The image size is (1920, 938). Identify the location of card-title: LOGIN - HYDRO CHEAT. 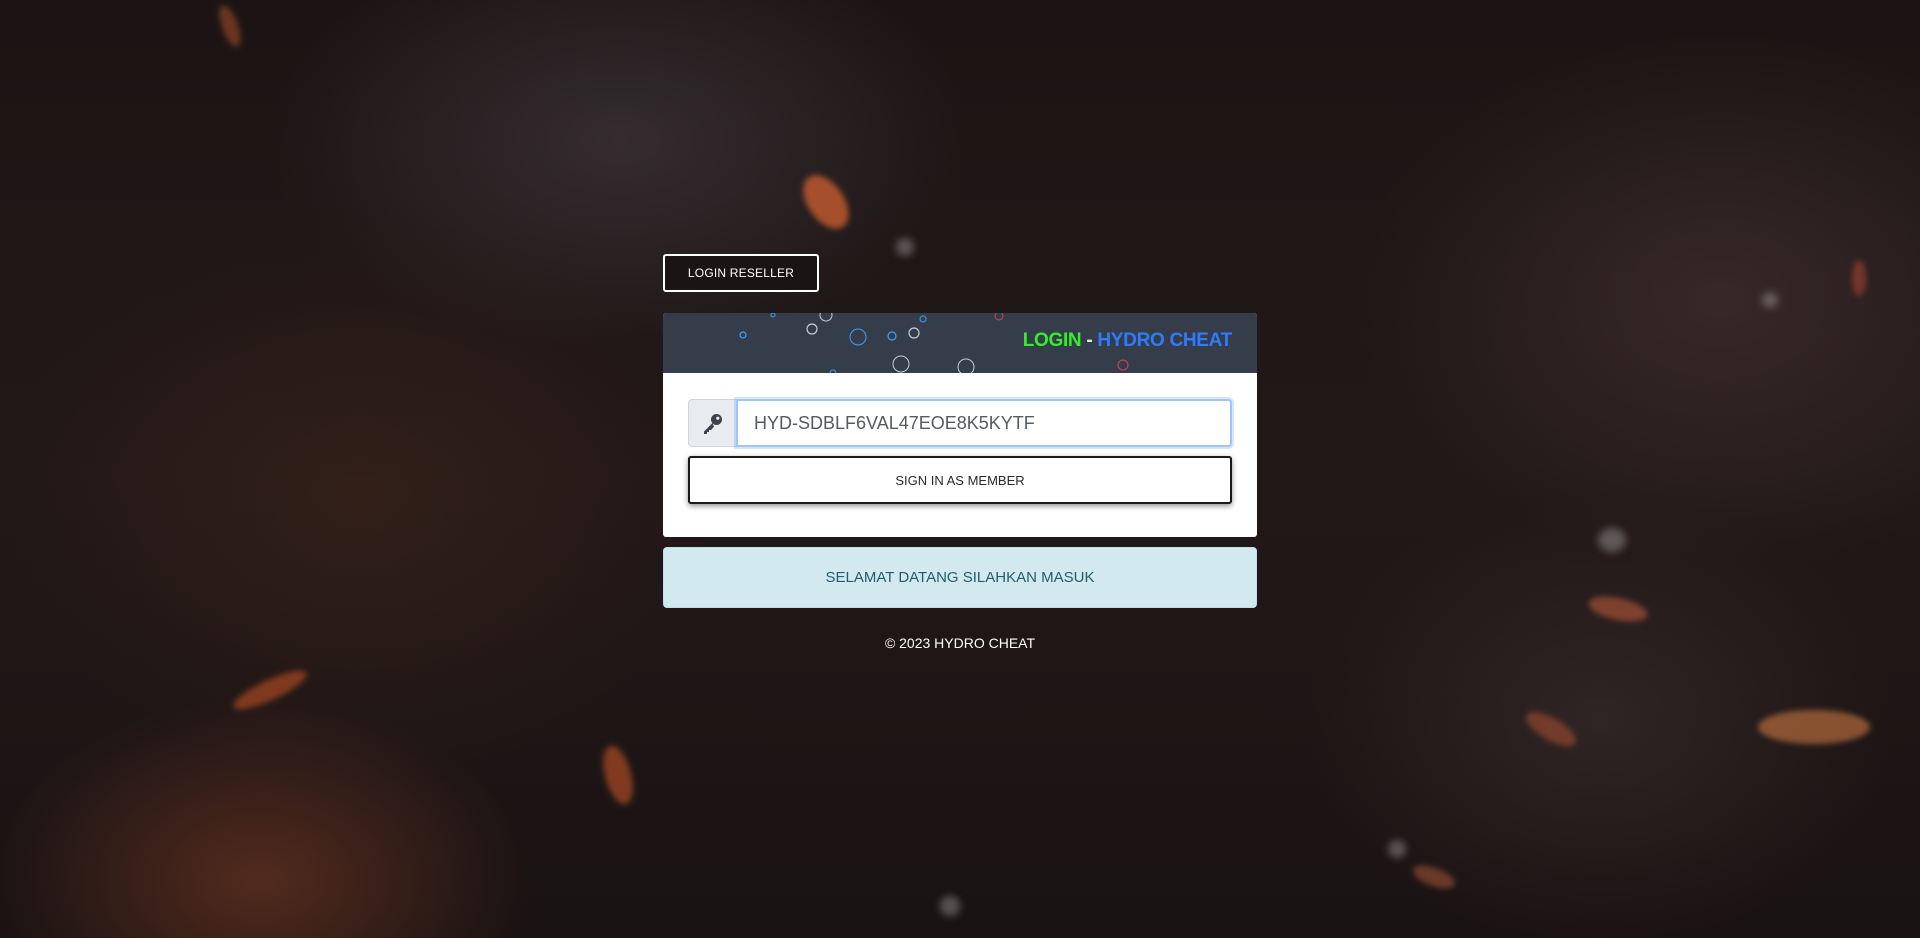
(1127, 341).